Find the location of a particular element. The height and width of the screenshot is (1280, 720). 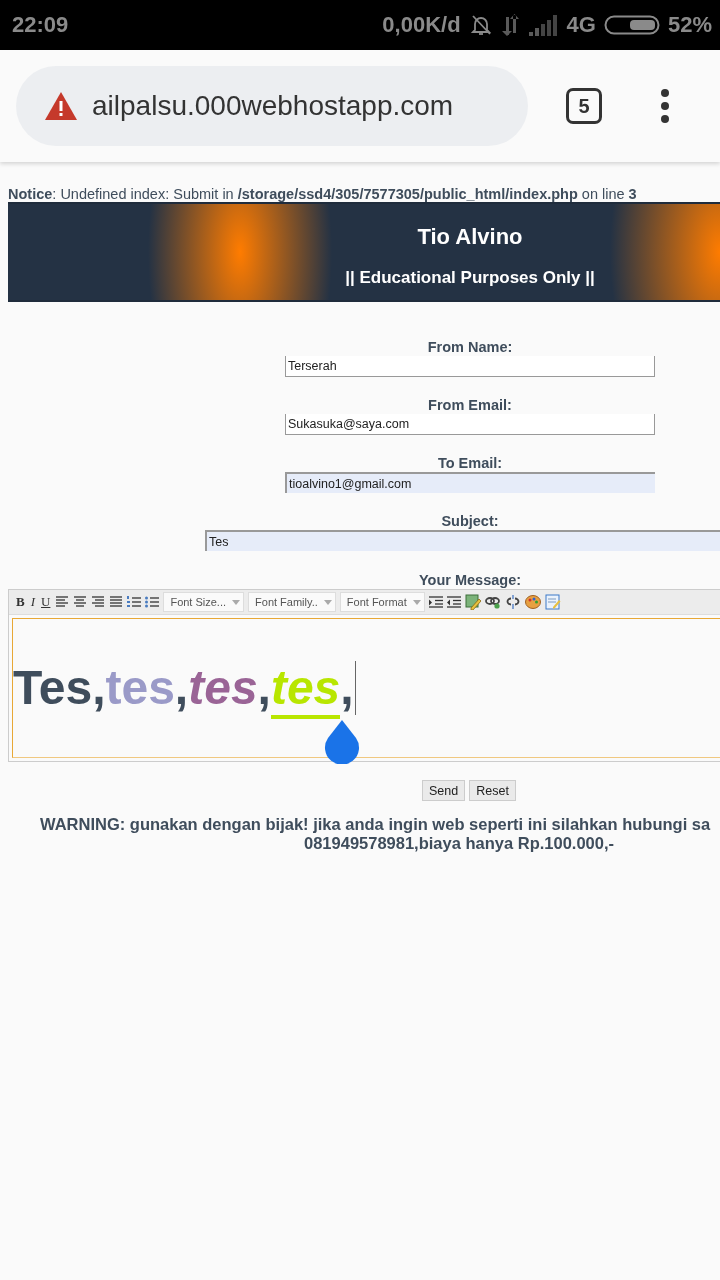

dropdown: Font Family.. is located at coordinates (292, 602).